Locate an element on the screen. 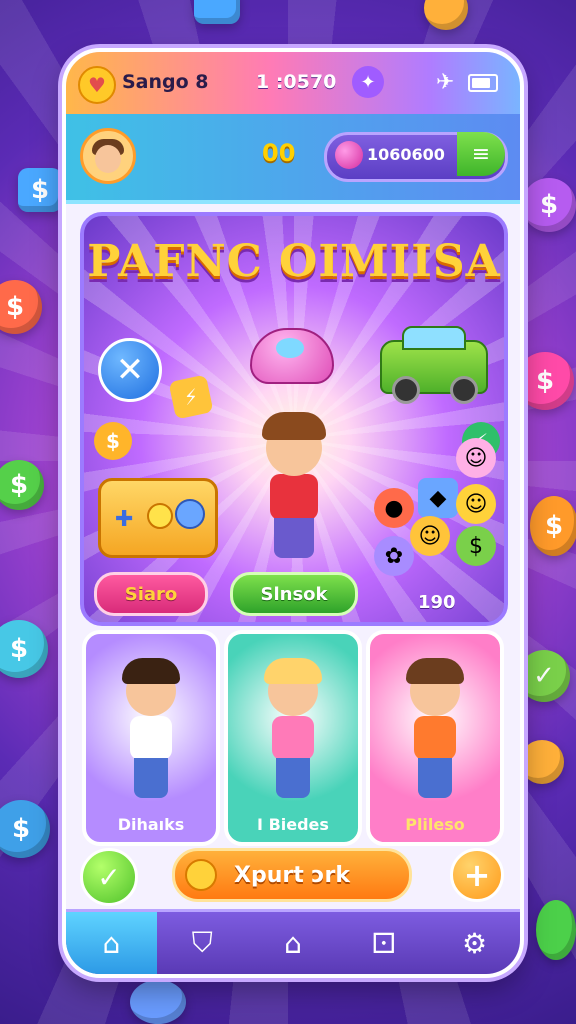  tile-icon: ⚡ is located at coordinates (191, 397).